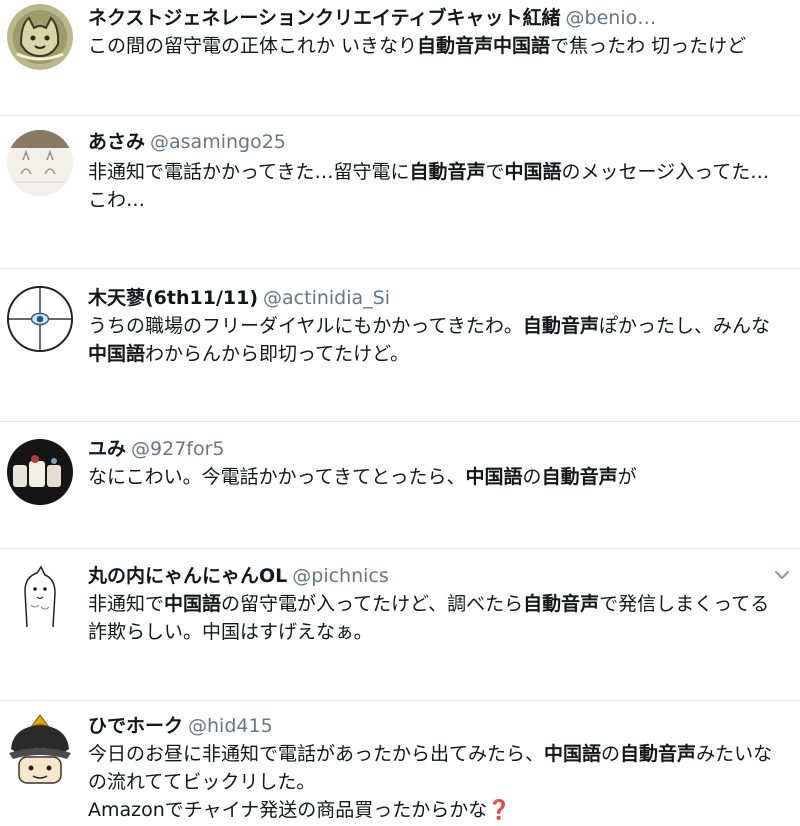  I want to click on tweet-header: 丸の内にゃんにゃんOL @pichnics, so click(238, 576).